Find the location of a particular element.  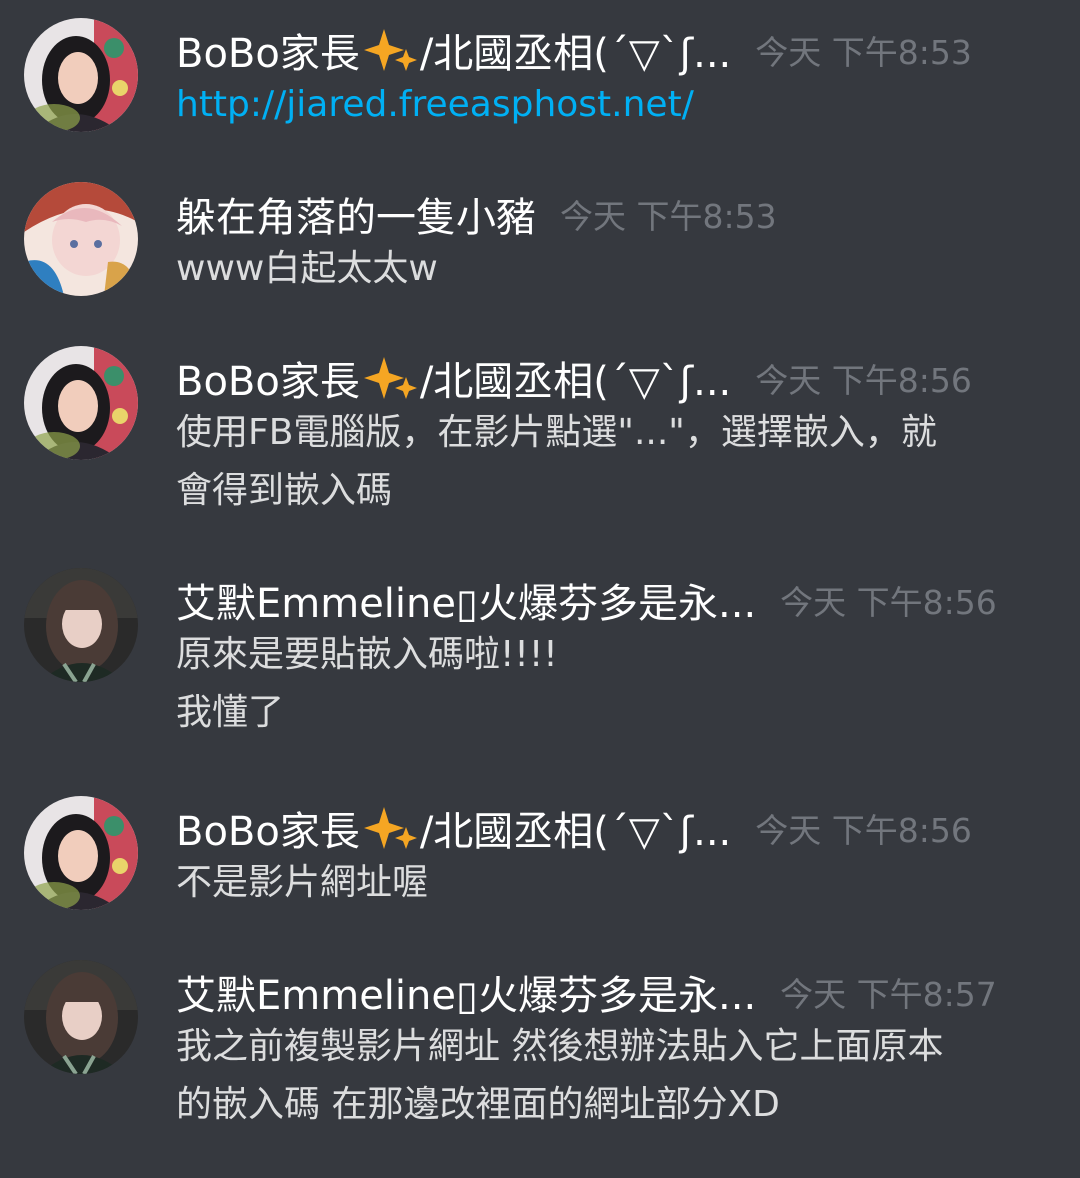

message-text: 原來是要貼嵌入碼啦!!!! is located at coordinates (367, 654).